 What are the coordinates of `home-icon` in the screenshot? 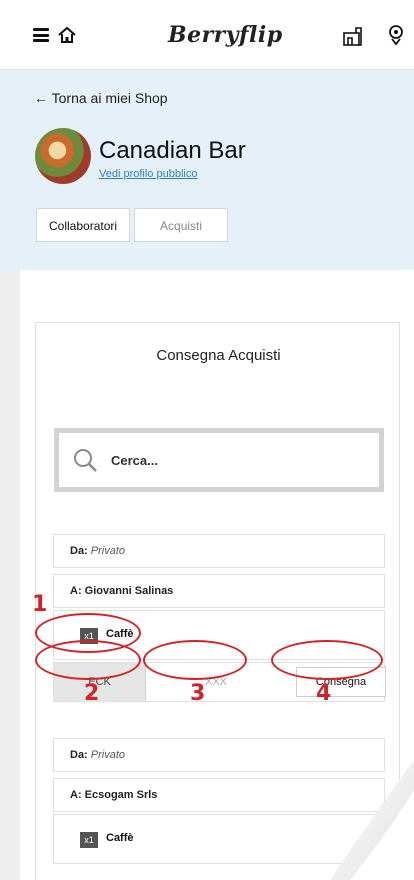 It's located at (67, 35).